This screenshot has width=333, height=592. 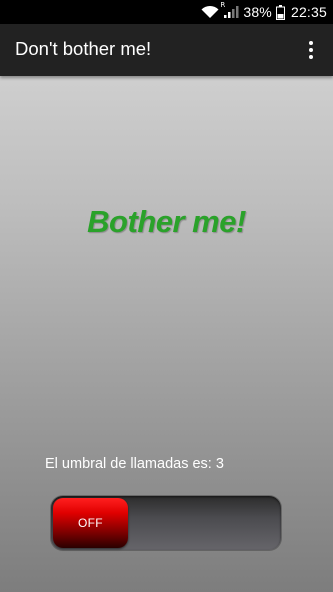 What do you see at coordinates (166, 221) in the screenshot?
I see `bother-status-headline: Bother me!` at bounding box center [166, 221].